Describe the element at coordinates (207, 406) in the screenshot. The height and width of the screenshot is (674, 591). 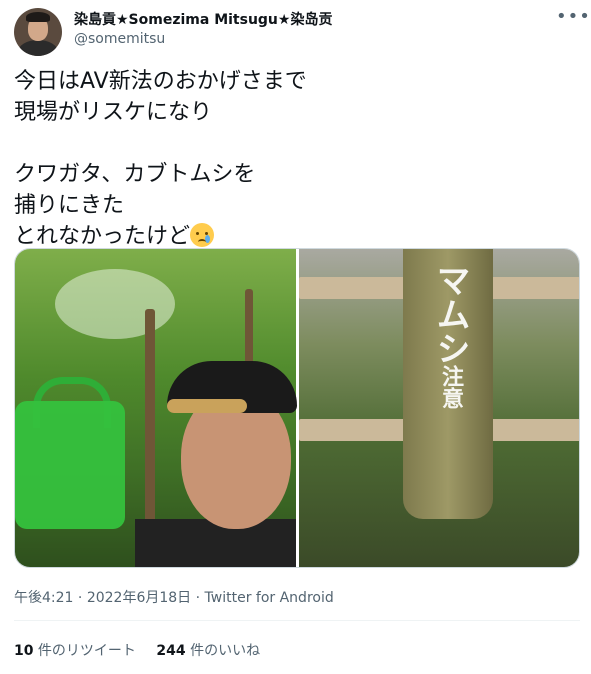
I see `cap-brim` at that location.